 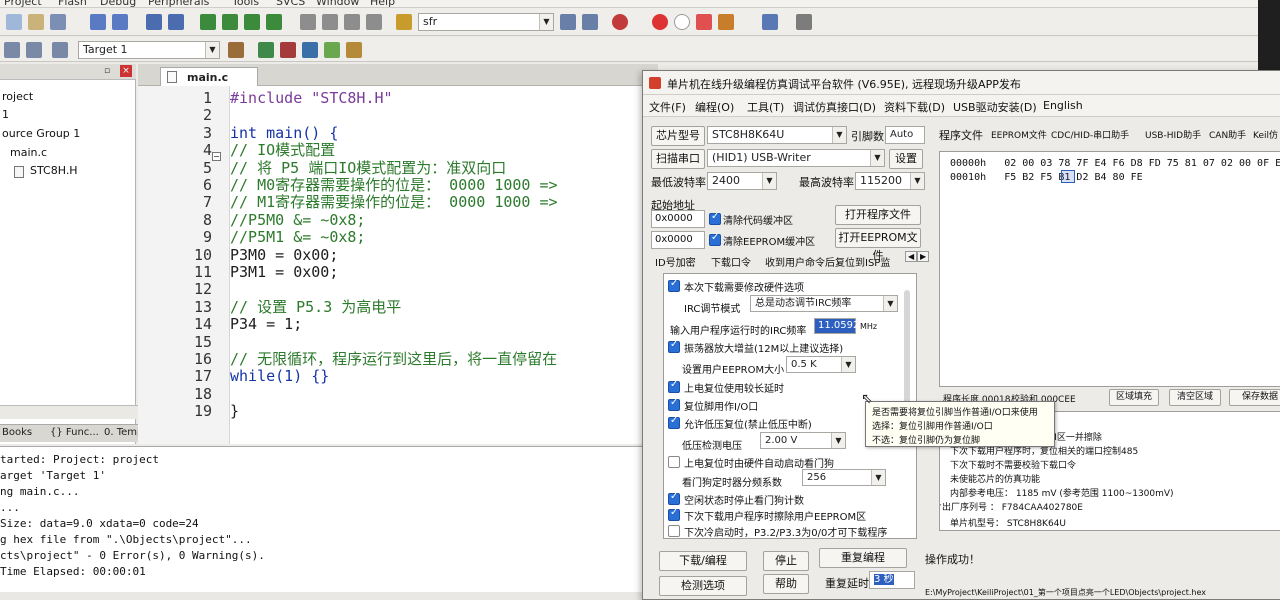 I want to click on menu-flash: Flash, so click(x=72, y=3).